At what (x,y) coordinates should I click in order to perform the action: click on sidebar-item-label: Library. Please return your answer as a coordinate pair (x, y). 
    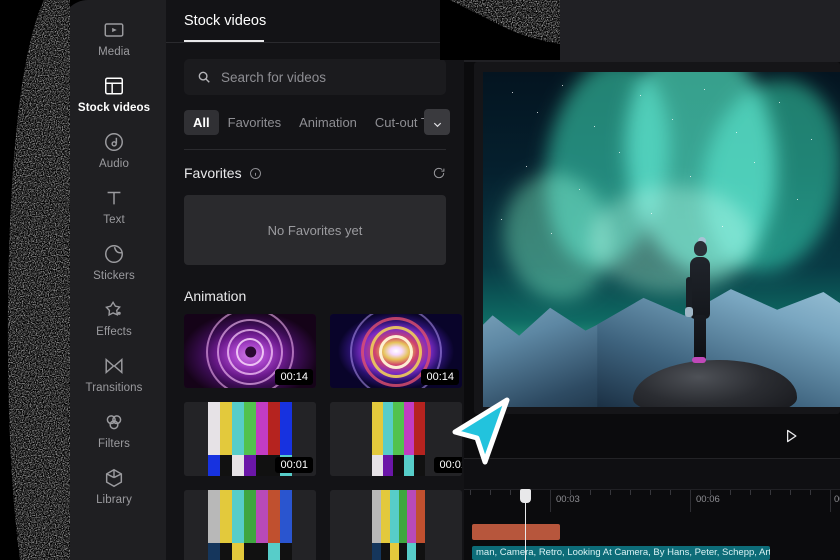
    Looking at the image, I should click on (114, 500).